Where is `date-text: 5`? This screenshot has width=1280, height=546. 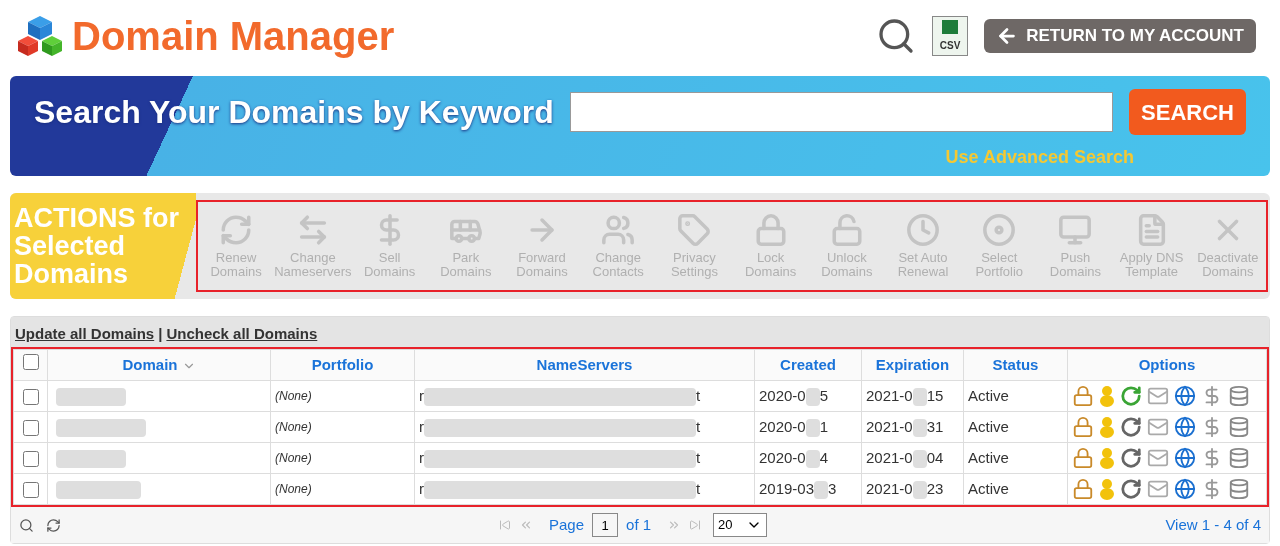 date-text: 5 is located at coordinates (824, 395).